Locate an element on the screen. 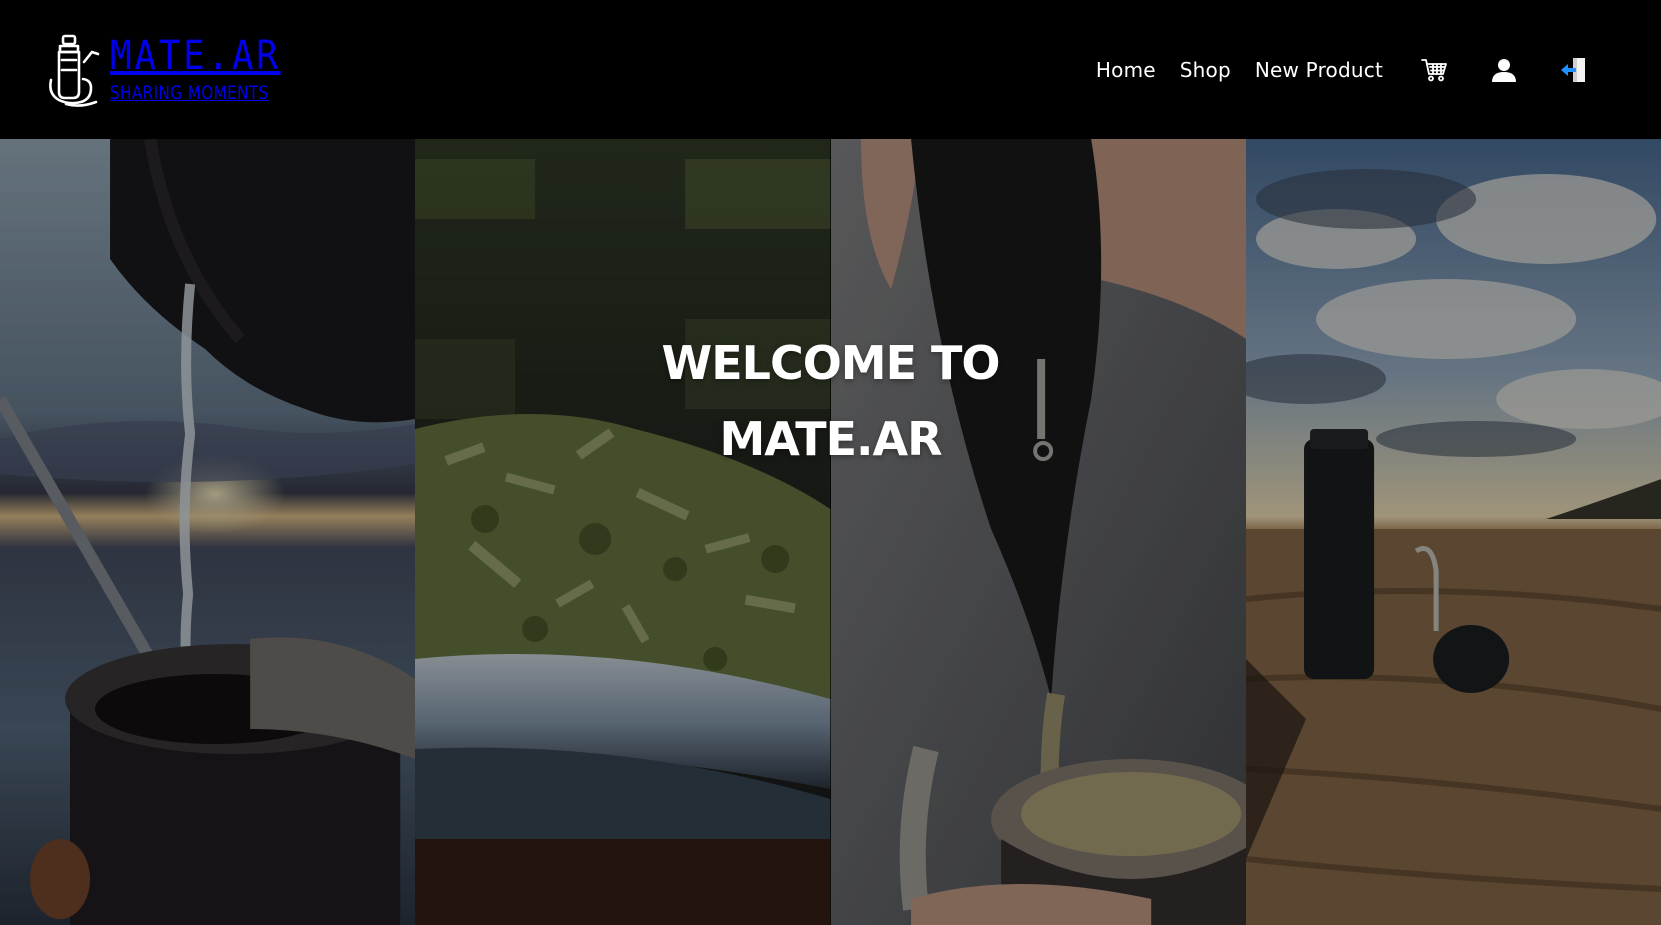 This screenshot has width=1661, height=925. user-icon is located at coordinates (1504, 70).